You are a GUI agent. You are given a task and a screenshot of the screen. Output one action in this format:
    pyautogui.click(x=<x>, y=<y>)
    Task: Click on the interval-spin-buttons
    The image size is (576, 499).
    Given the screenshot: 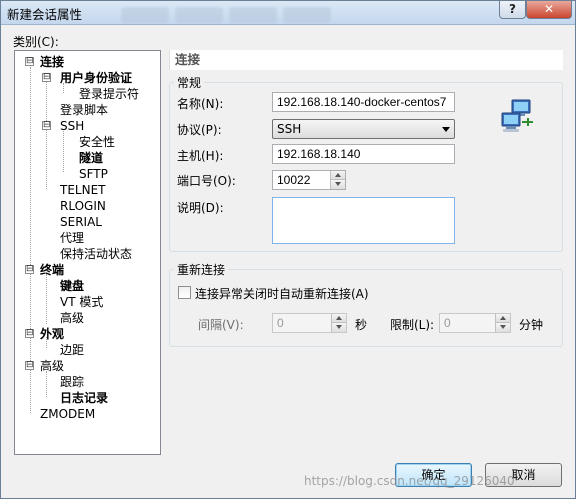 What is the action you would take?
    pyautogui.click(x=338, y=323)
    